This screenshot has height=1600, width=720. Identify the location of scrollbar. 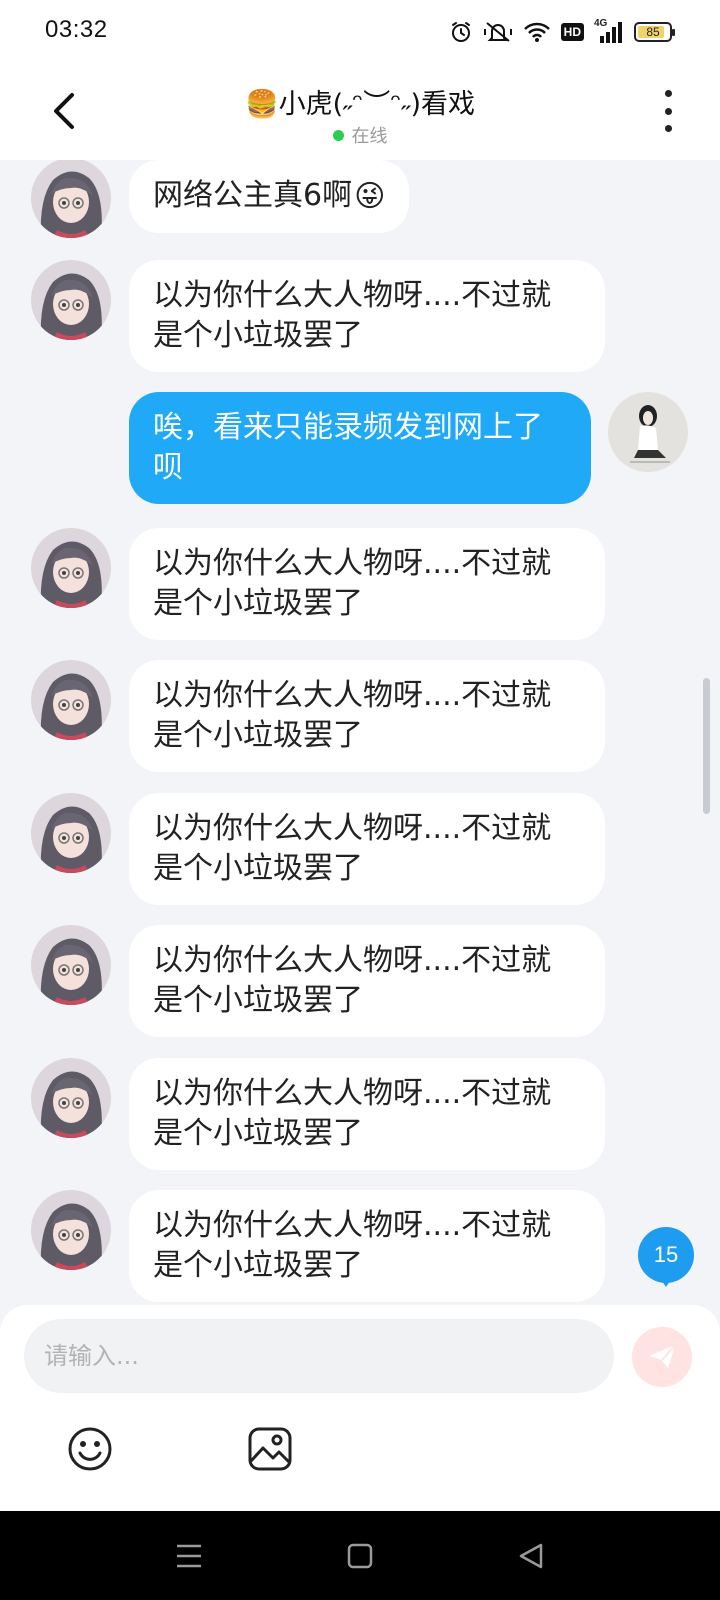
(706, 746).